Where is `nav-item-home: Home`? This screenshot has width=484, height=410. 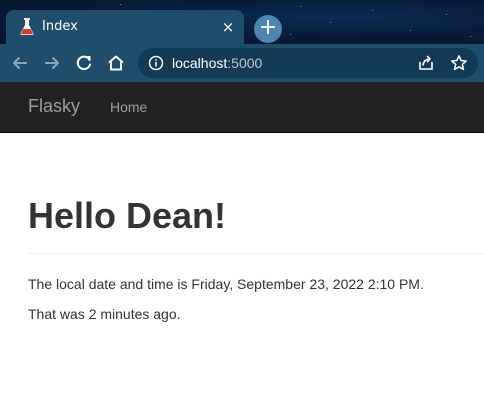 nav-item-home: Home is located at coordinates (128, 107).